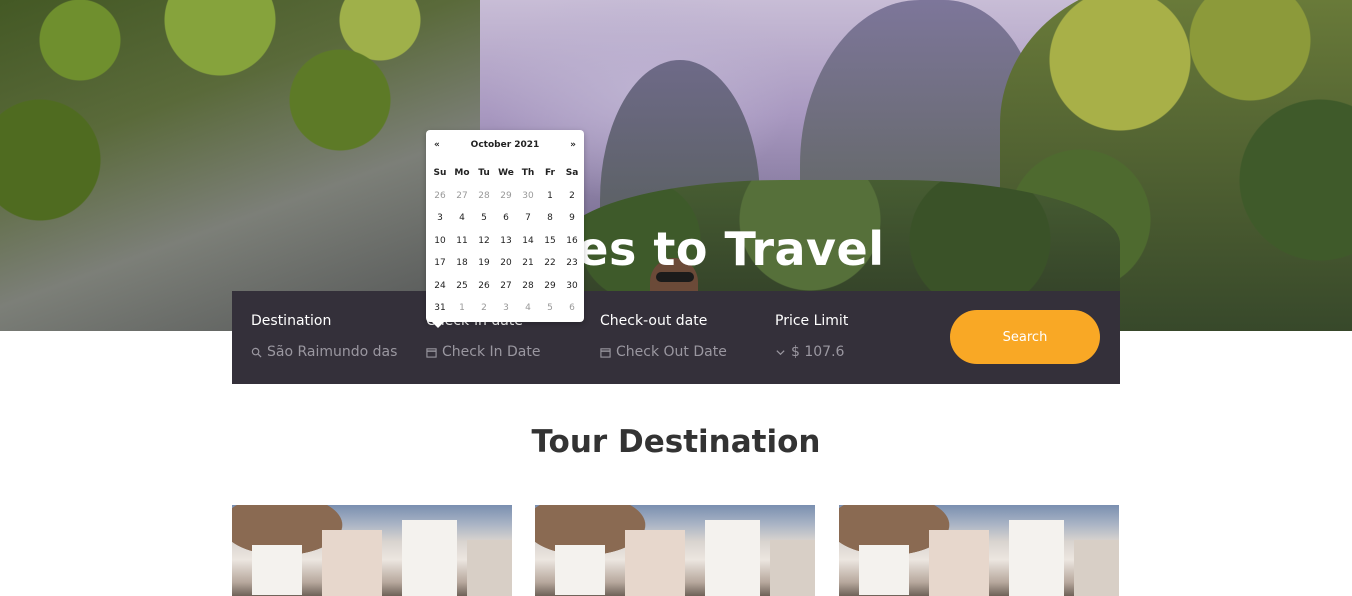  Describe the element at coordinates (550, 263) in the screenshot. I see `datepicker-day: 22` at that location.